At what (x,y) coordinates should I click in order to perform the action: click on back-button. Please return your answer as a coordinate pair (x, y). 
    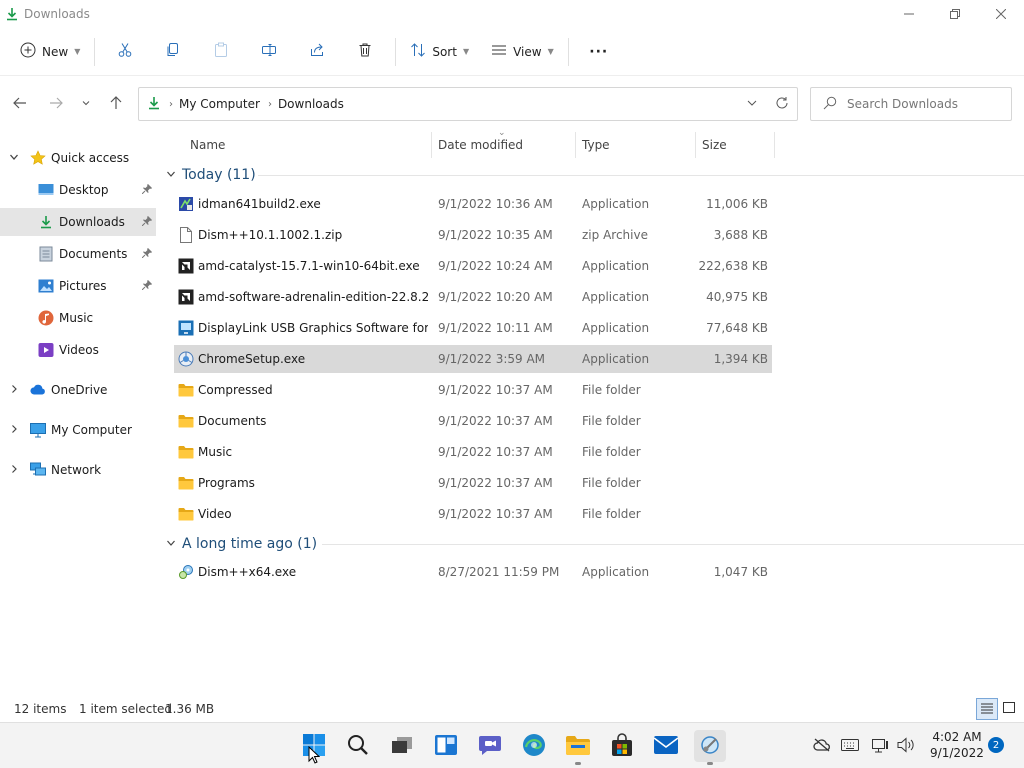
    Looking at the image, I should click on (20, 104).